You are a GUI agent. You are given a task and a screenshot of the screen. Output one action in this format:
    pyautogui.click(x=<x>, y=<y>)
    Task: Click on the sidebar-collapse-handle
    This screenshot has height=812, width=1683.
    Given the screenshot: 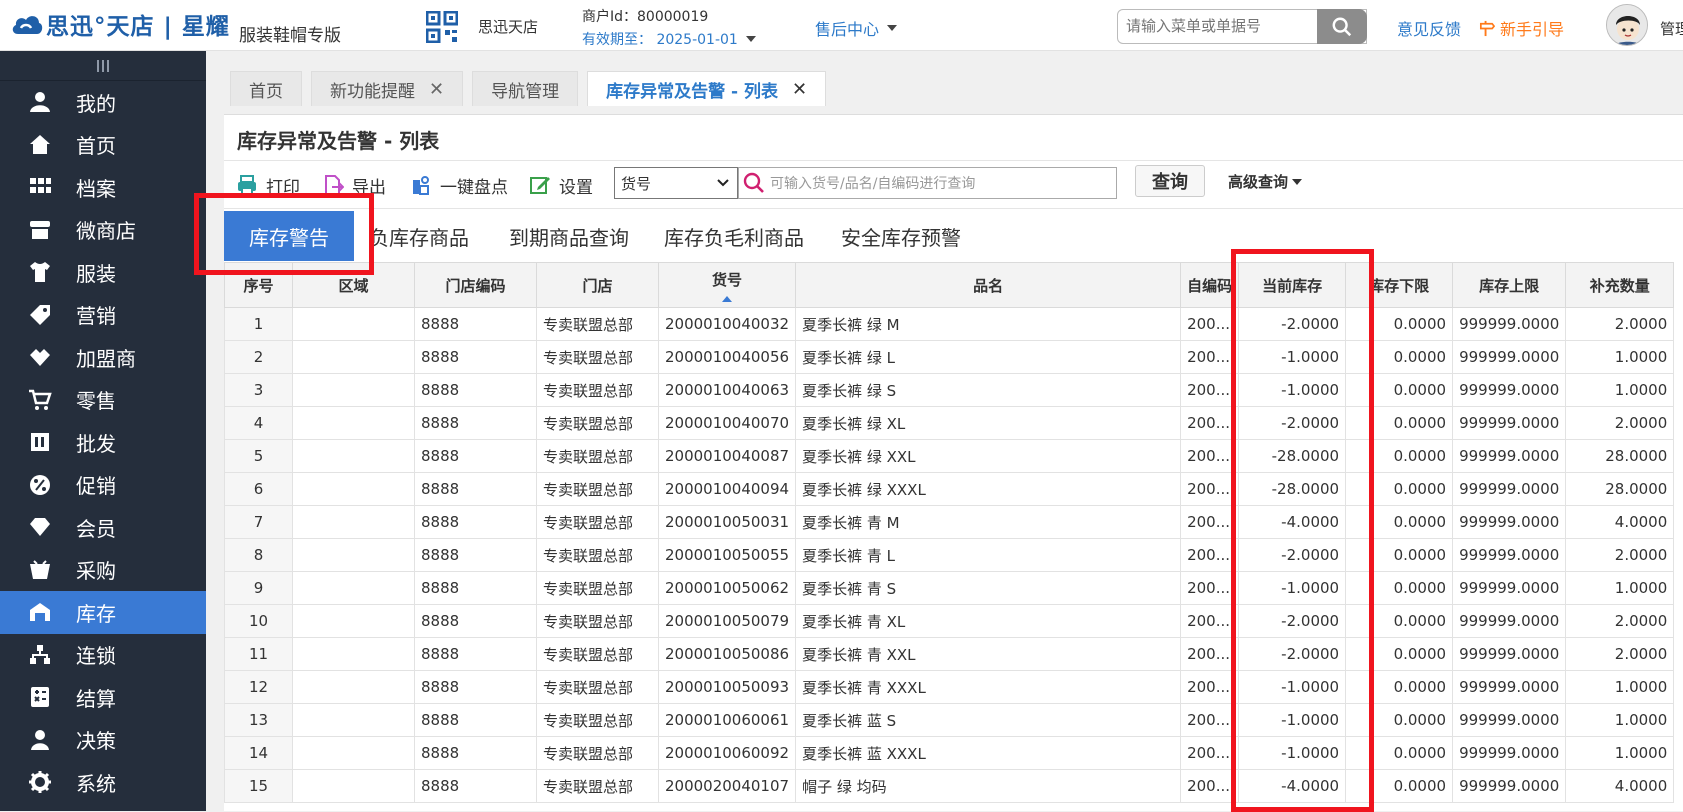 What is the action you would take?
    pyautogui.click(x=103, y=66)
    